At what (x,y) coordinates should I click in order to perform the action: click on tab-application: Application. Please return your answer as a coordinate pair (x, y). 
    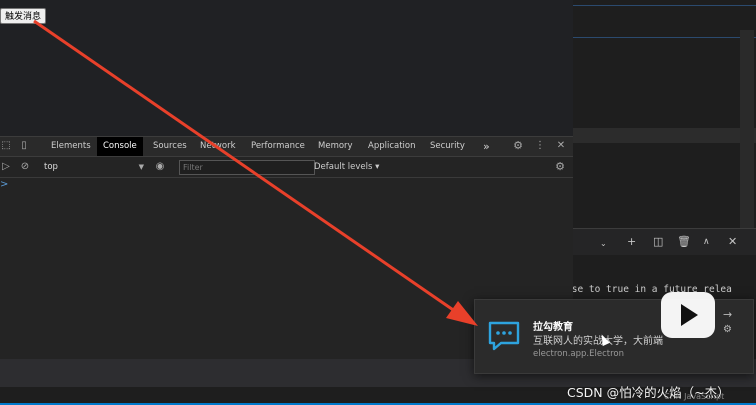
    Looking at the image, I should click on (392, 146).